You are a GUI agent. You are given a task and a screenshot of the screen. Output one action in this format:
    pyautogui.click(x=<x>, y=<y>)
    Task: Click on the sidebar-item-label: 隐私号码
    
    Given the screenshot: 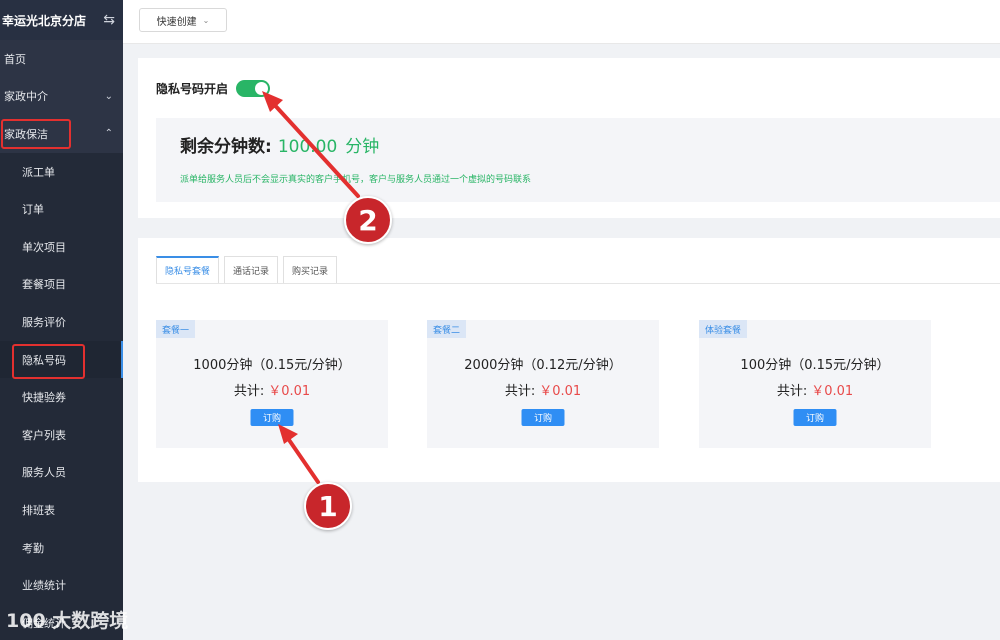 What is the action you would take?
    pyautogui.click(x=44, y=360)
    